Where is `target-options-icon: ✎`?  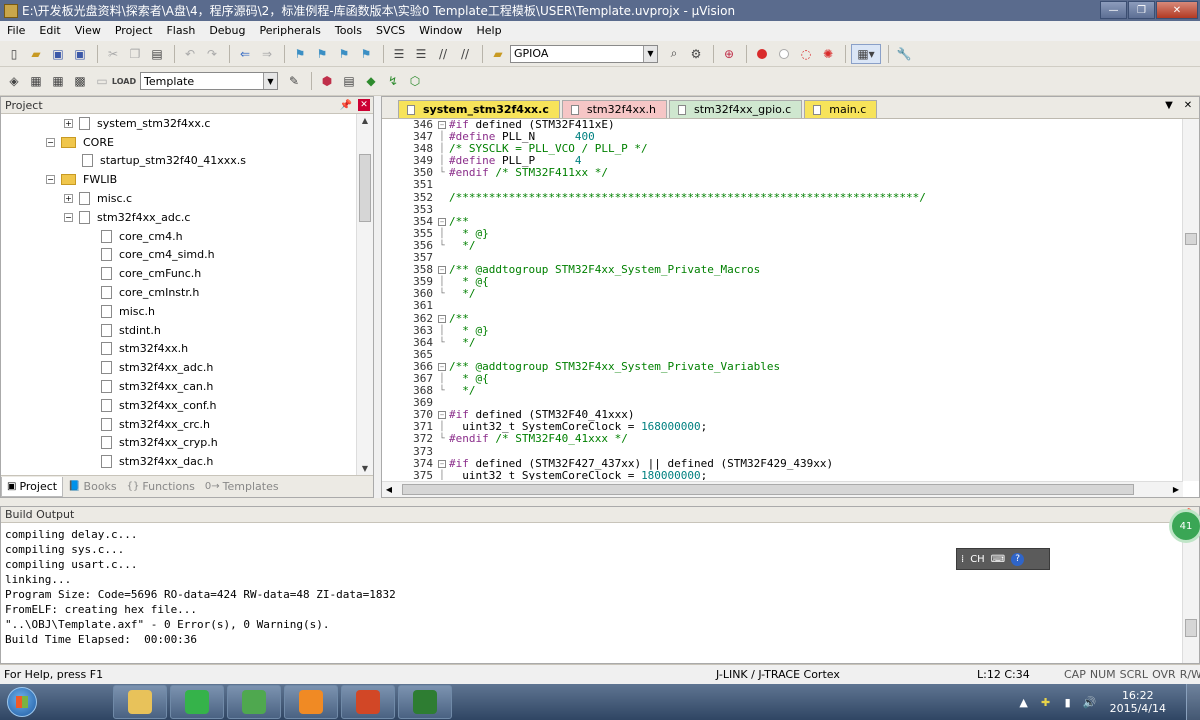 target-options-icon: ✎ is located at coordinates (294, 81).